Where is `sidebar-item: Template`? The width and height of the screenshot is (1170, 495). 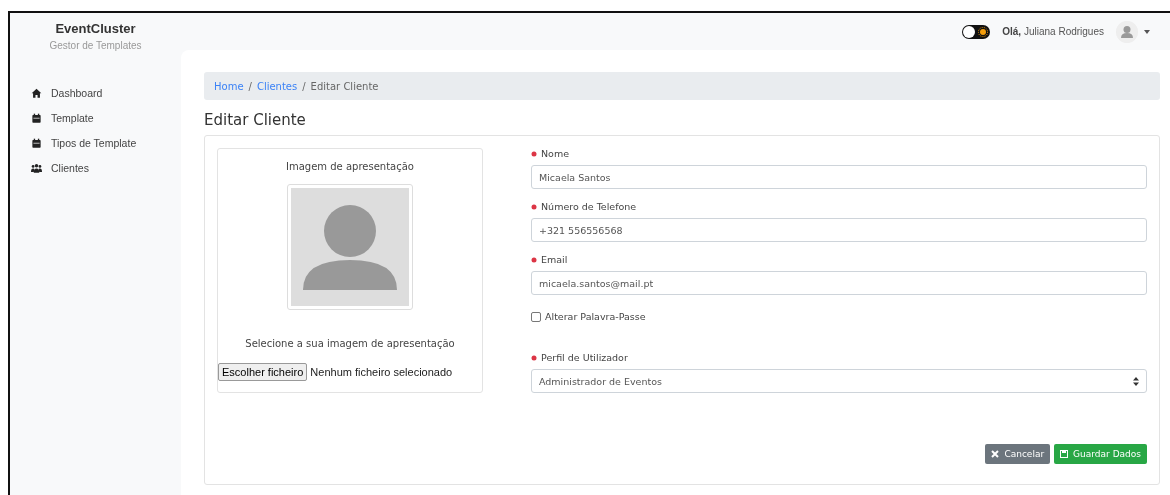 sidebar-item: Template is located at coordinates (106, 118).